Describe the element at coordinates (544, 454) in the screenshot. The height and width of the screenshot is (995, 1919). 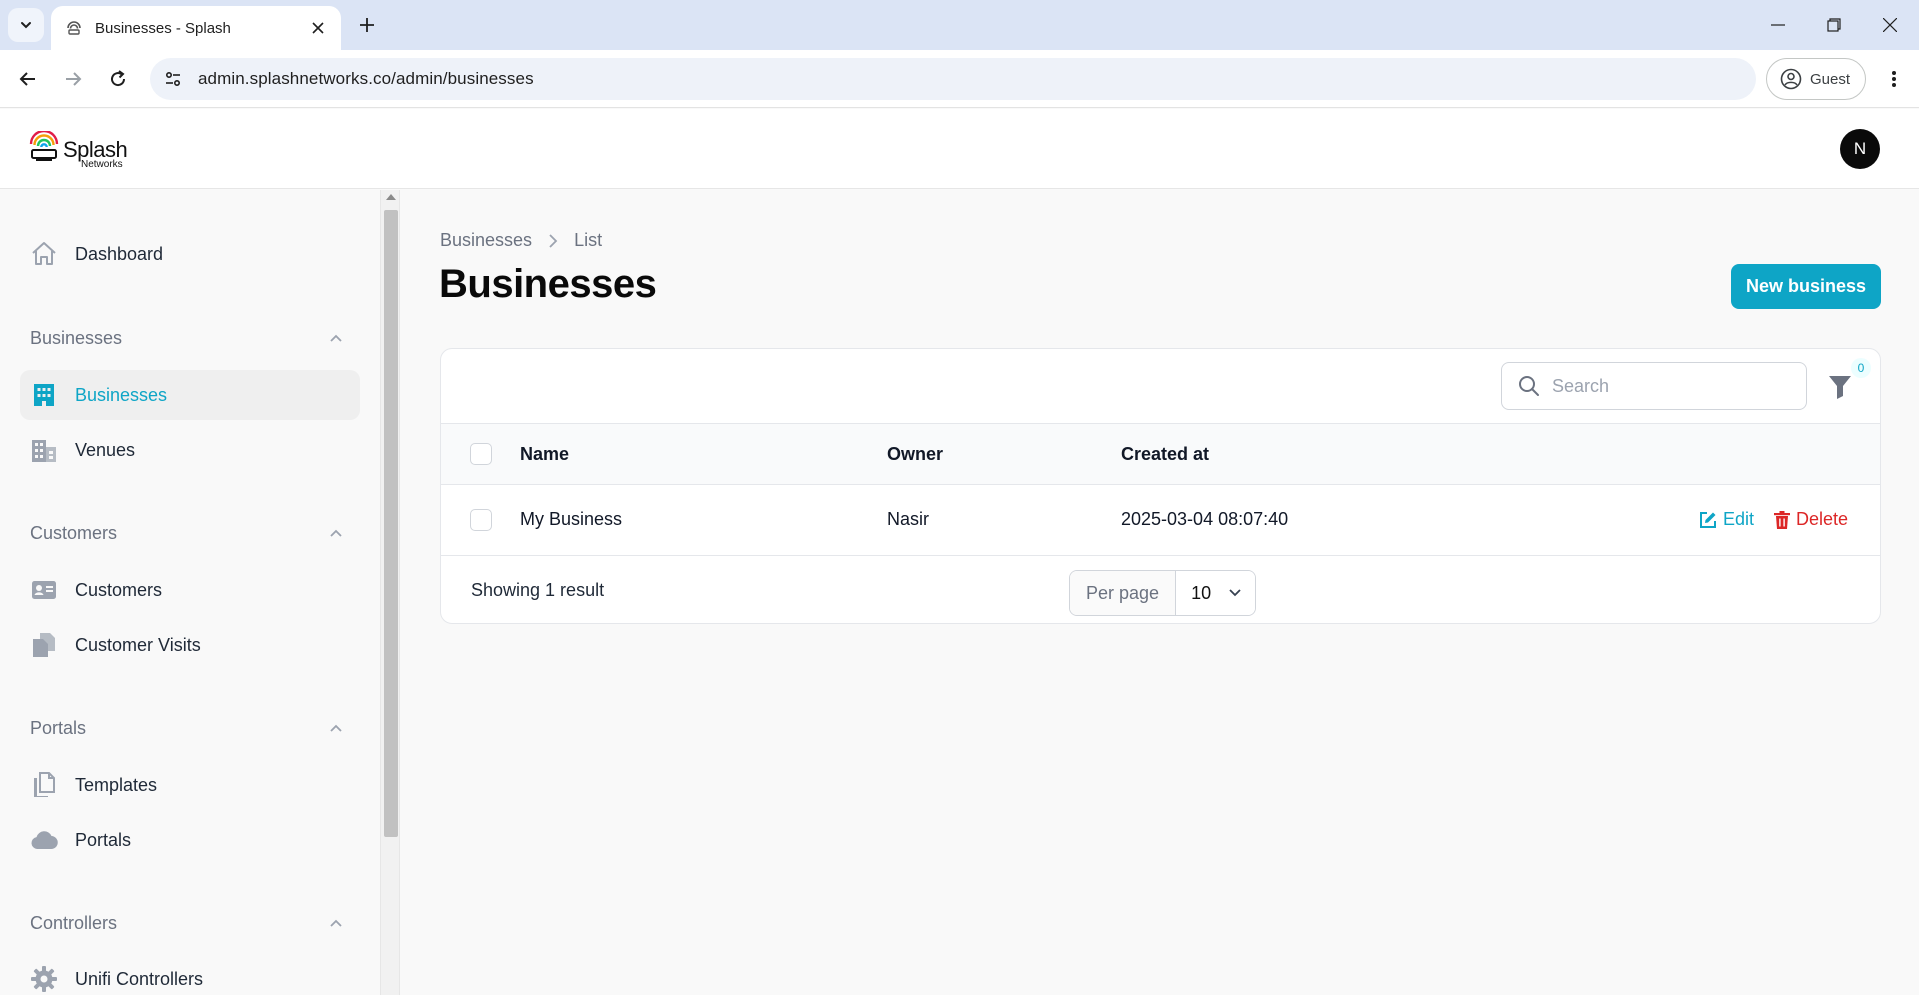
I see `column-header-name: Name` at that location.